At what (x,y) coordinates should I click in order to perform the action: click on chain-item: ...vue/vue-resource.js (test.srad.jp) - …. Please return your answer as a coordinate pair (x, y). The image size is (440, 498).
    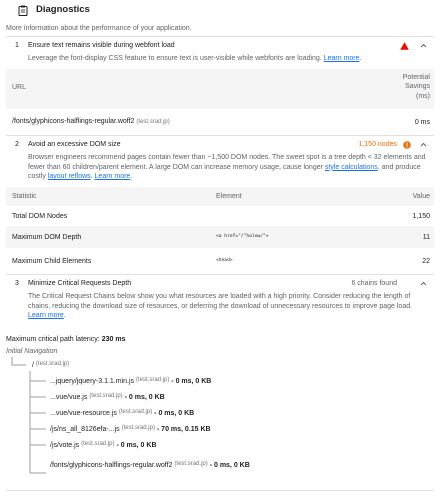
    Looking at the image, I should click on (122, 413).